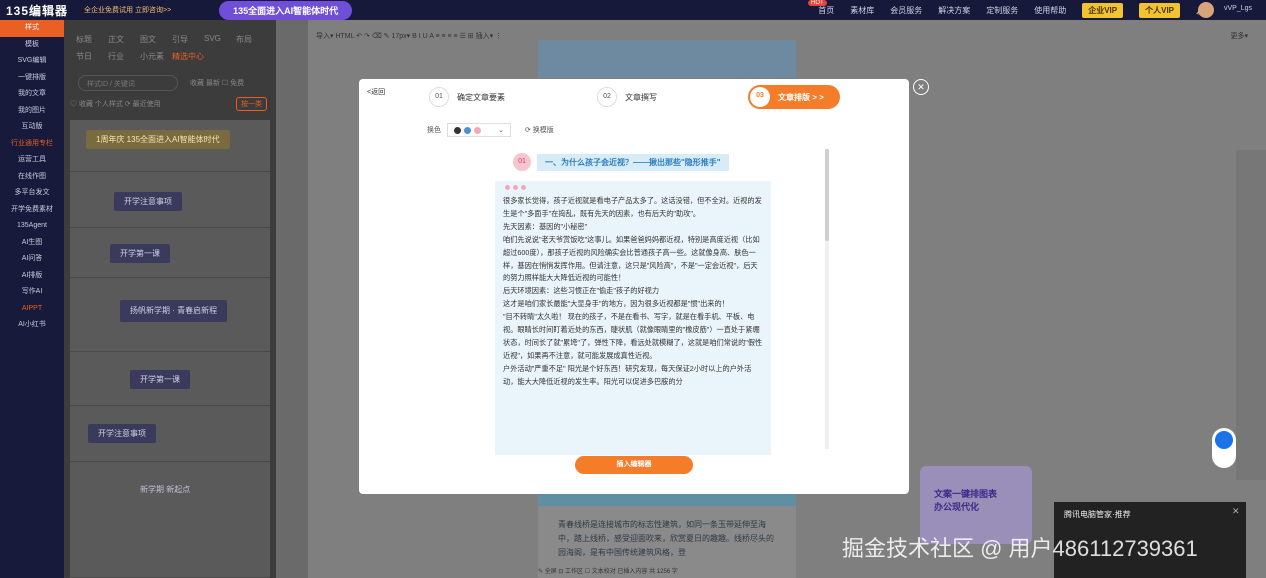 The height and width of the screenshot is (578, 1266). I want to click on step-number: 01, so click(439, 97).